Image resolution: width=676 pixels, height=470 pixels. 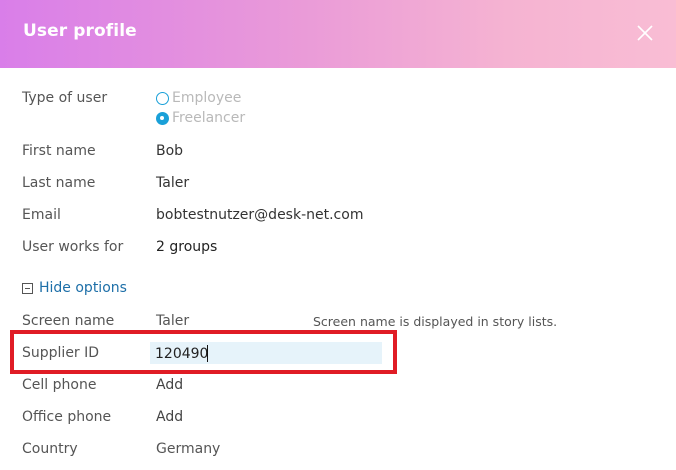 I want to click on dialog-title: User profile, so click(x=80, y=31).